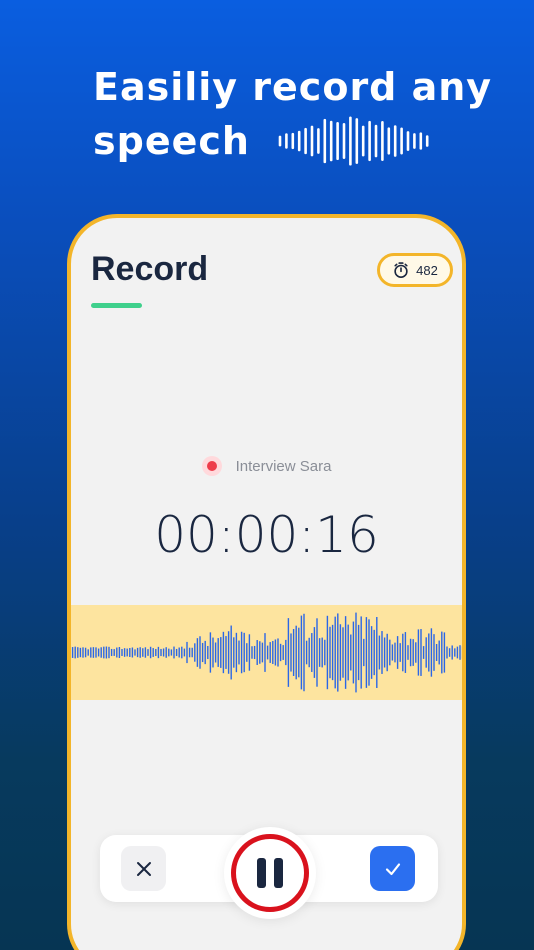  I want to click on headline-line-2-row: speech, so click(303, 141).